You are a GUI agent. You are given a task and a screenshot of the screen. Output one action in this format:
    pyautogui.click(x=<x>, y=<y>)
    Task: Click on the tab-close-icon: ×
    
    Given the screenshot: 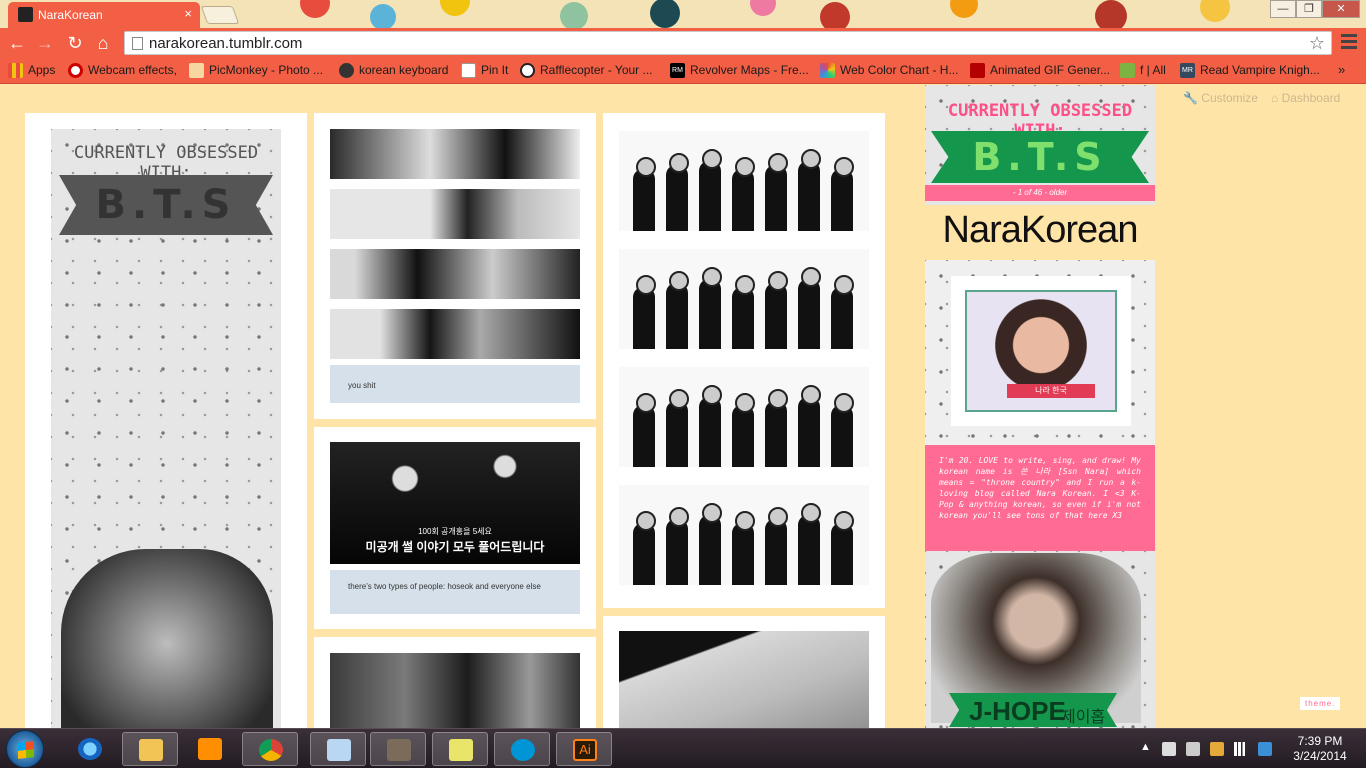 What is the action you would take?
    pyautogui.click(x=188, y=13)
    